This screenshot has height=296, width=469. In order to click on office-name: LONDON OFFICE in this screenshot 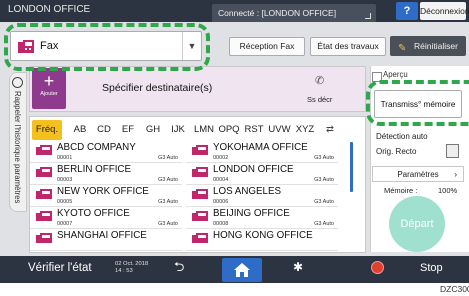, I will do `click(49, 9)`.